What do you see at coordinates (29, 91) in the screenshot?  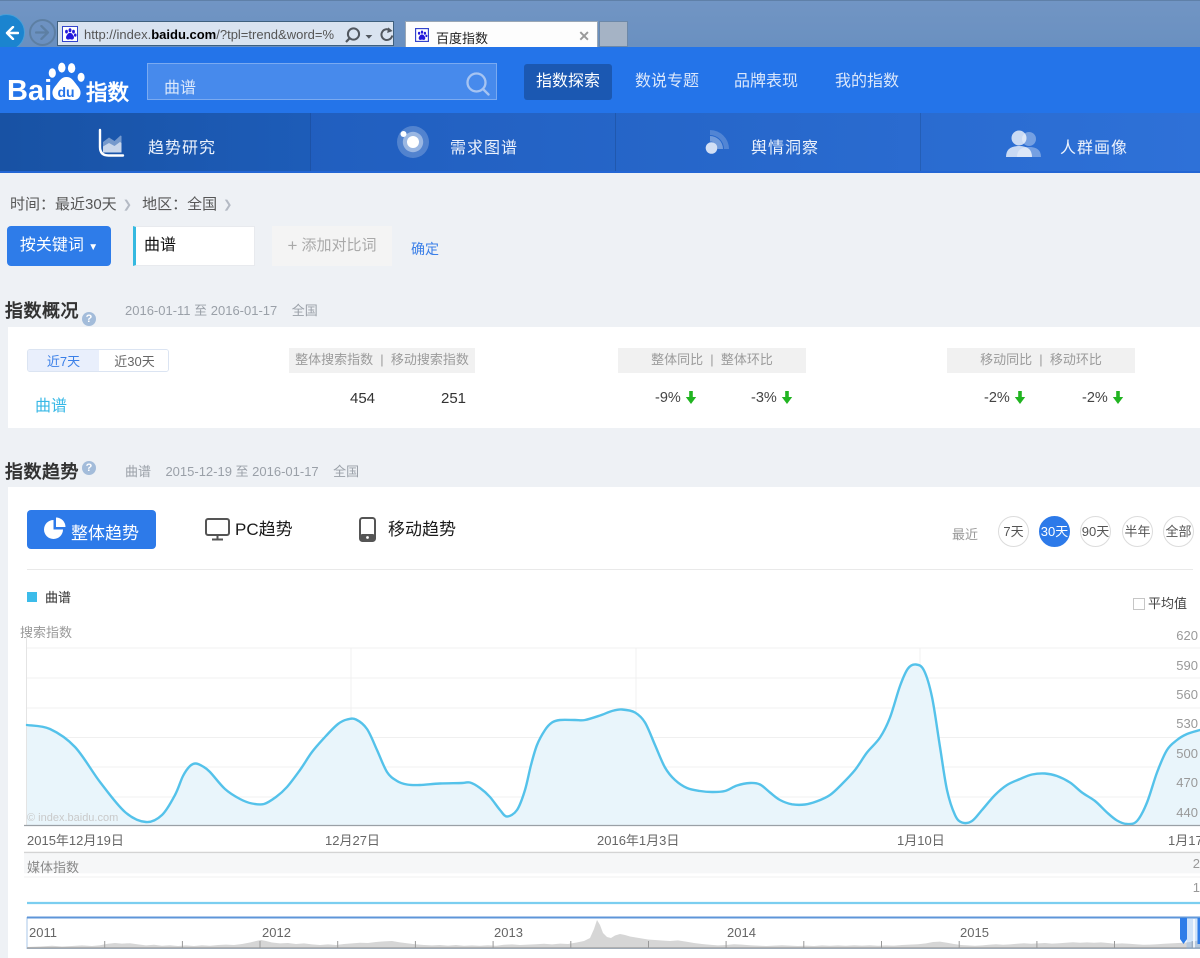 I see `svg-text: Bai` at bounding box center [29, 91].